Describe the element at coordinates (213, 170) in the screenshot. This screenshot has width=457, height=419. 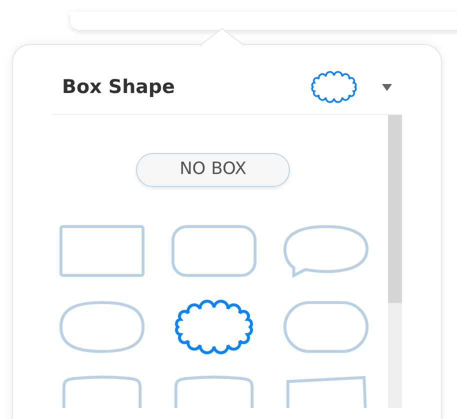
I see `no-box-button: NO BOX` at that location.